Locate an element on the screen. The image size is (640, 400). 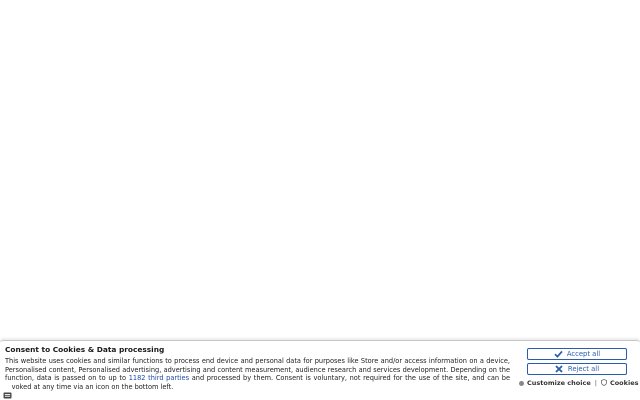
shield-icon is located at coordinates (604, 383).